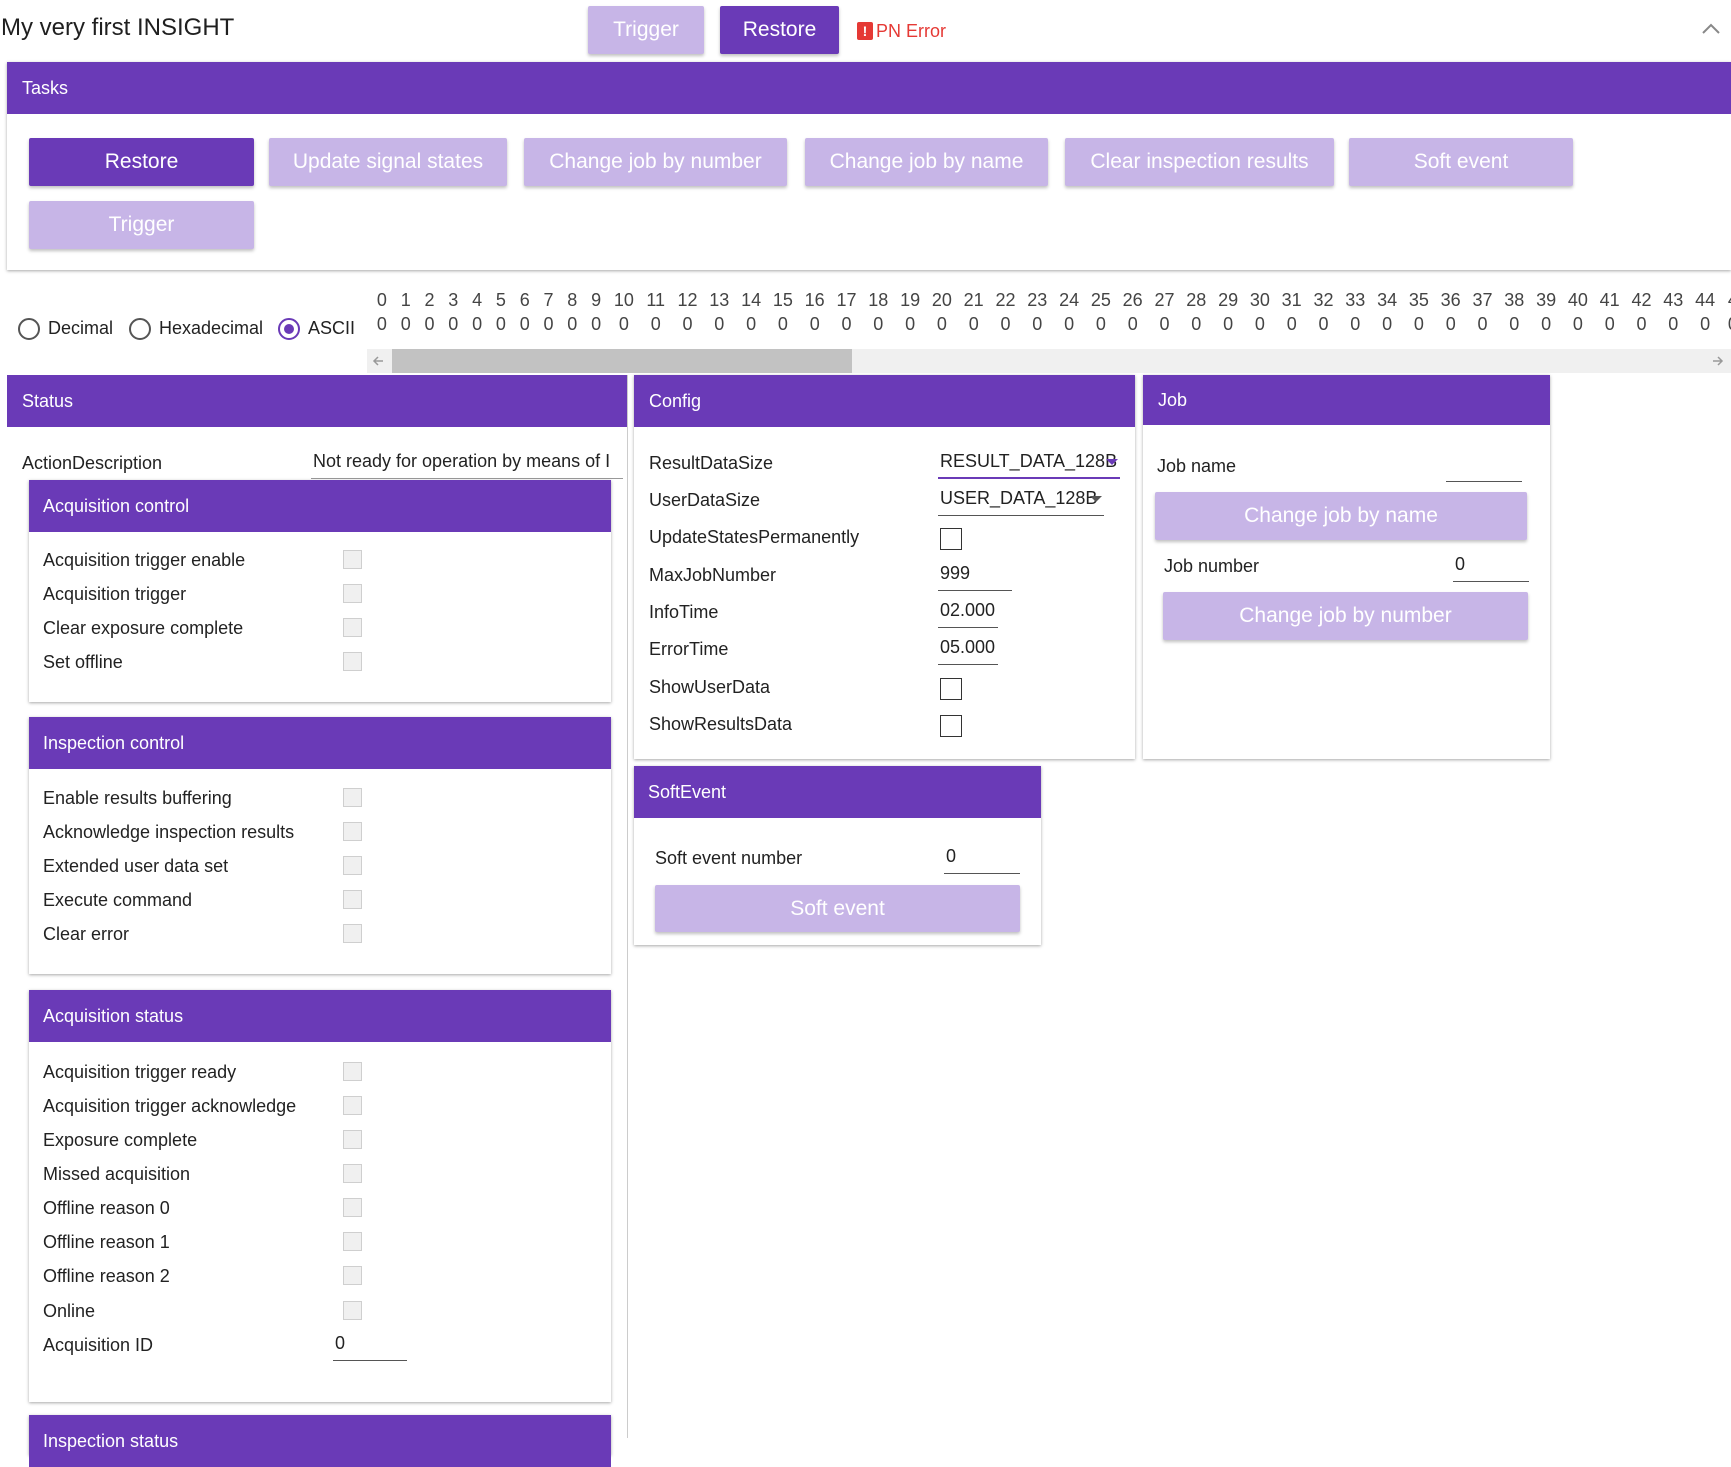 Image resolution: width=1731 pixels, height=1467 pixels. I want to click on acquisition-control-header: Acquisition control, so click(320, 506).